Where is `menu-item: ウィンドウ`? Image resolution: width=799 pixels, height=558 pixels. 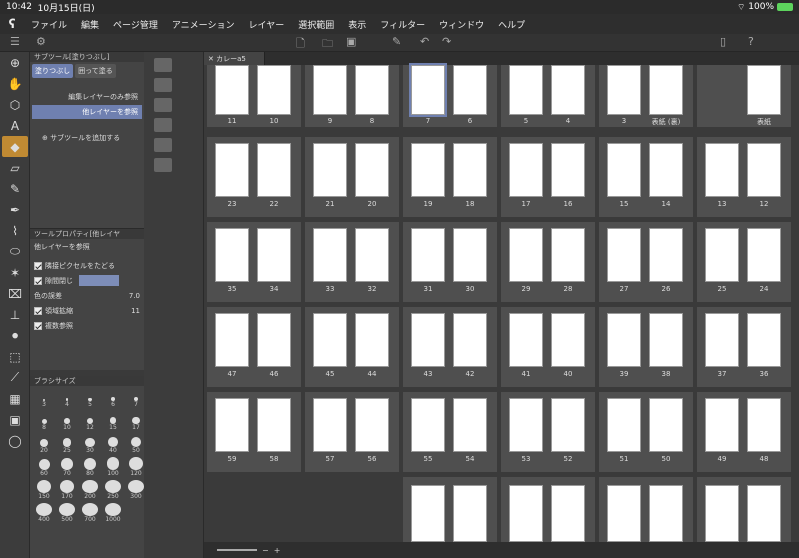
menu-item: ウィンドウ is located at coordinates (461, 26).